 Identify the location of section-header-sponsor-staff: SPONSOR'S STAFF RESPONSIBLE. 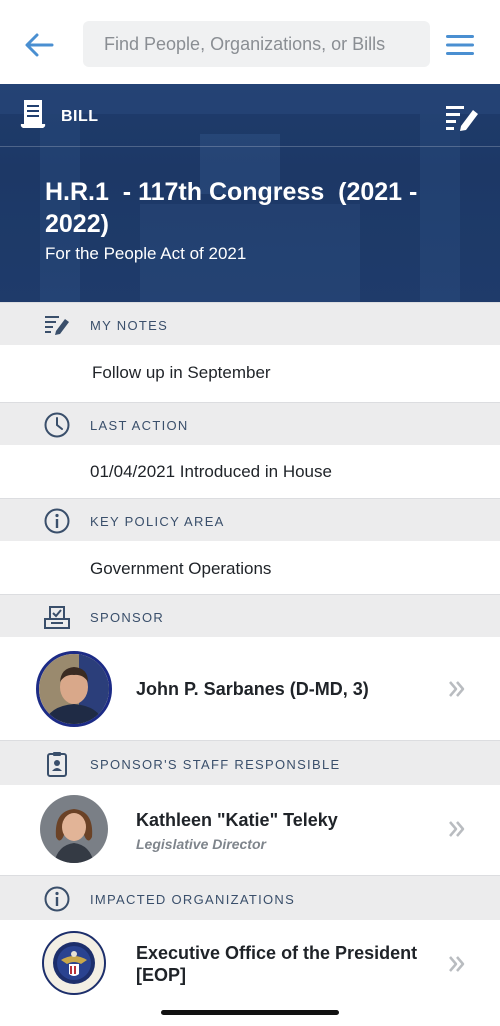
(250, 762).